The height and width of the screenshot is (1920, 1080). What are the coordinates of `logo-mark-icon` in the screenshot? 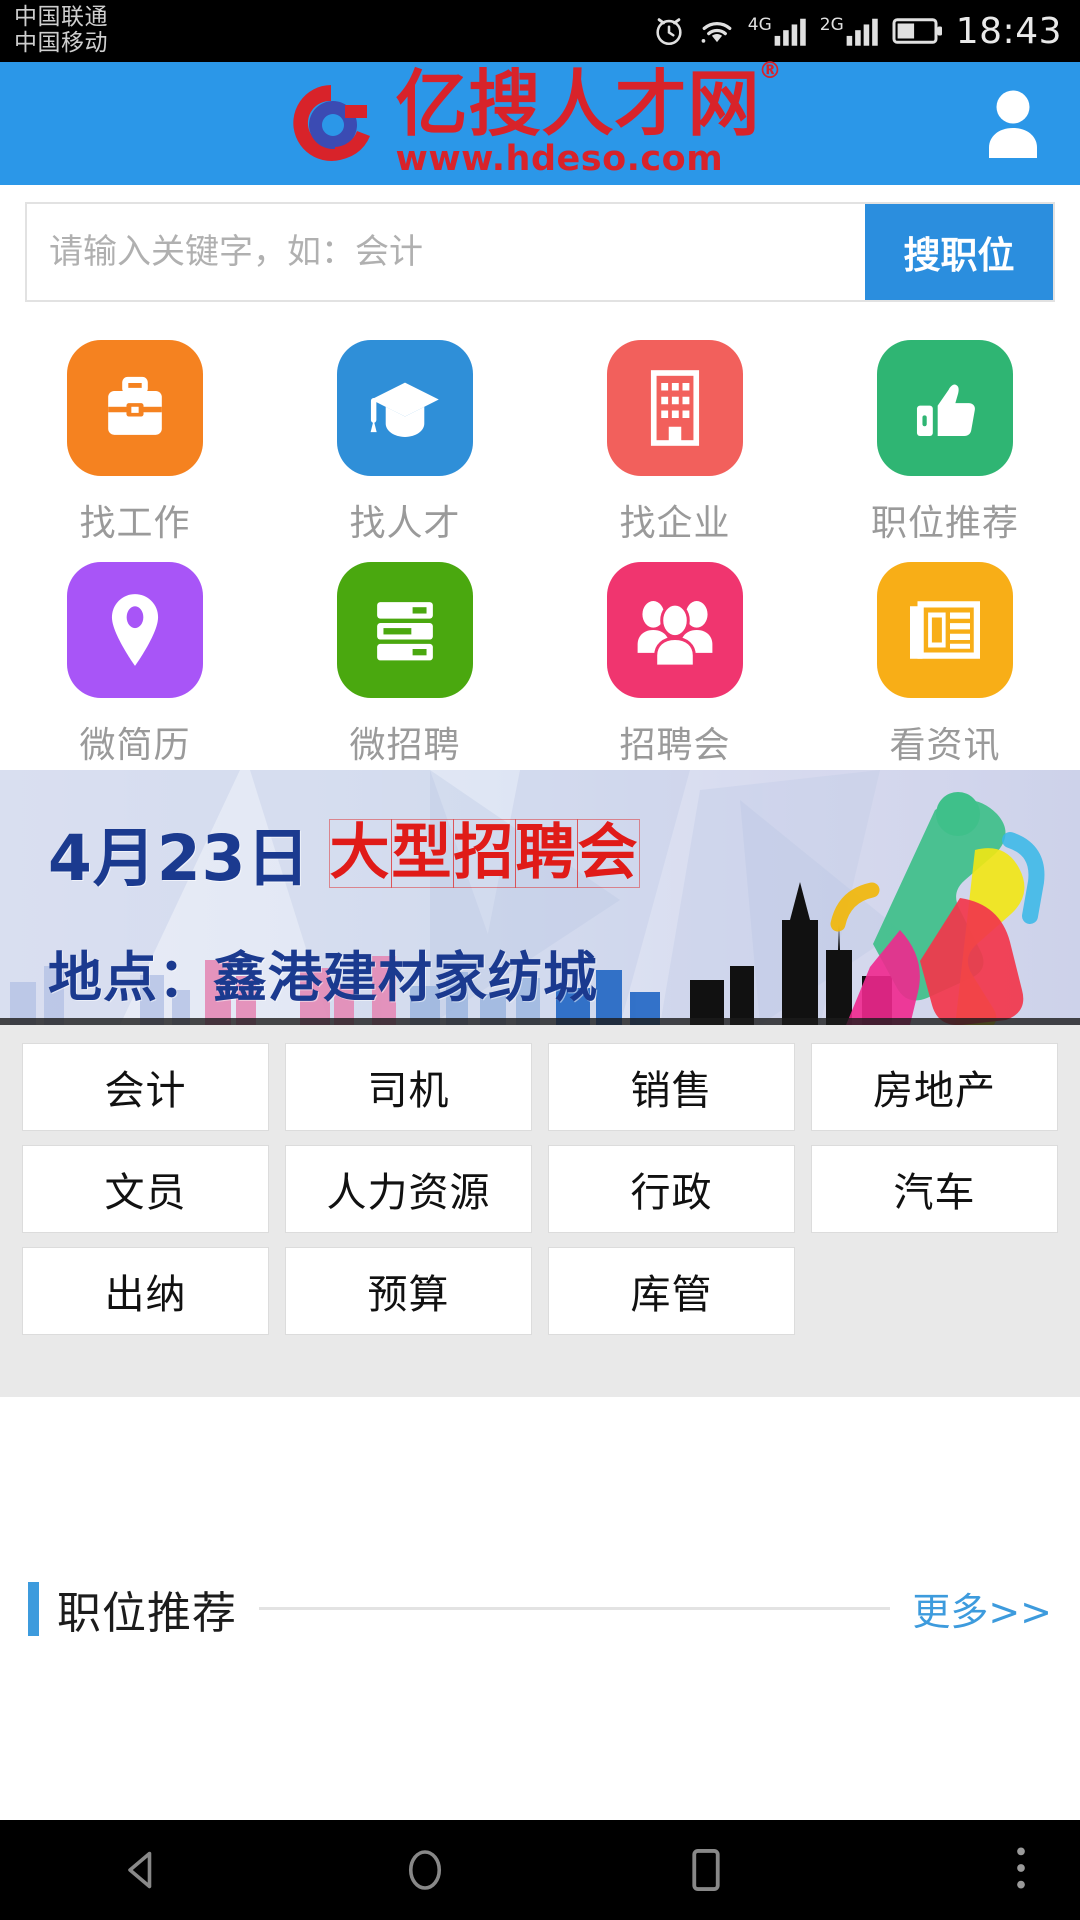 It's located at (330, 123).